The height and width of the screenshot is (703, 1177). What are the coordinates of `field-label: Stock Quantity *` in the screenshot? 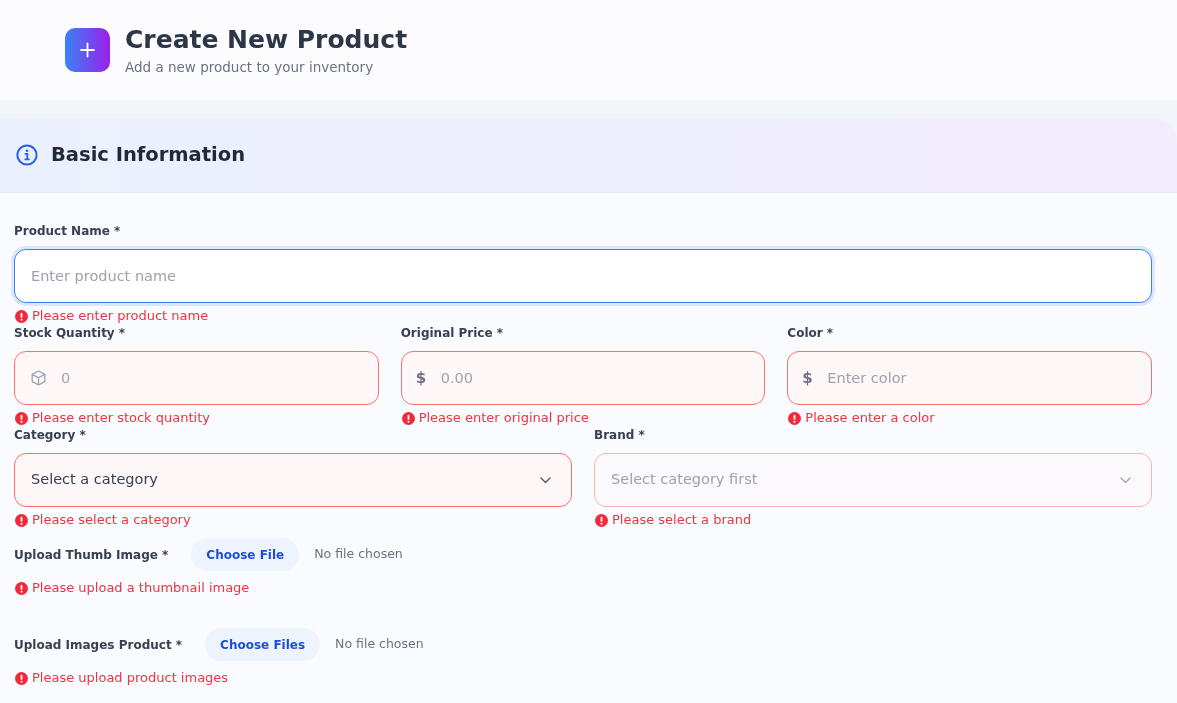 It's located at (70, 333).